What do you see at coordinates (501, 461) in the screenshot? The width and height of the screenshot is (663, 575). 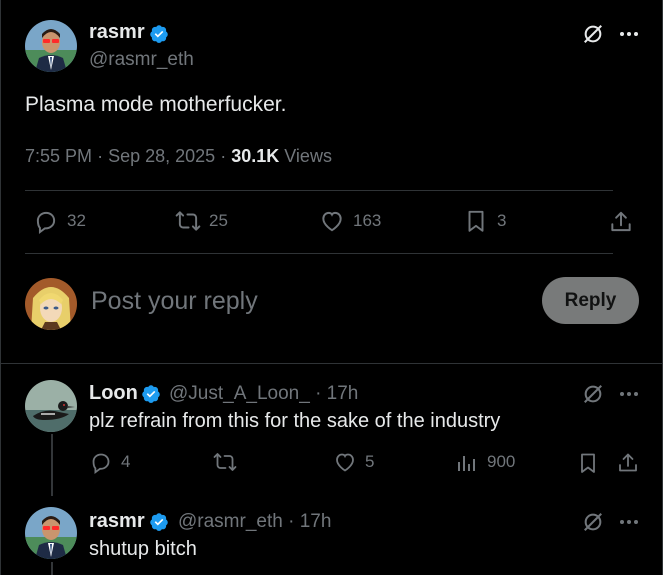 I see `reply-views-count: 900` at bounding box center [501, 461].